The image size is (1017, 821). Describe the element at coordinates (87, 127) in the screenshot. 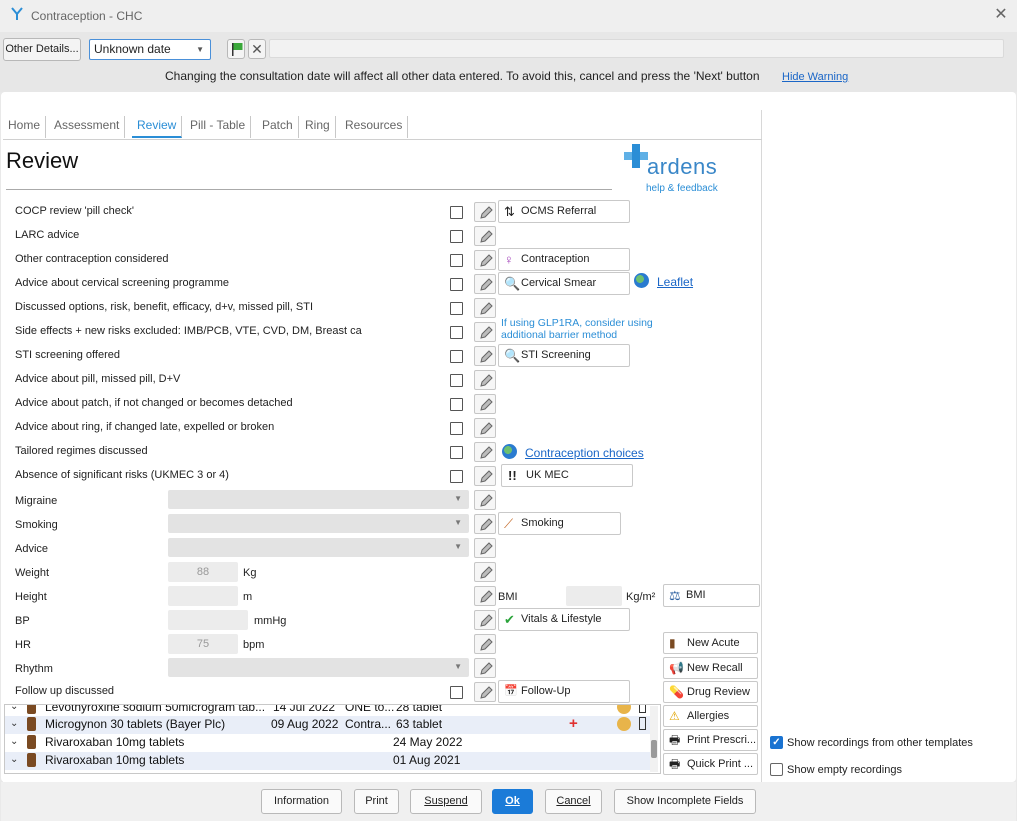

I see `tab-assessment: Assessment` at that location.